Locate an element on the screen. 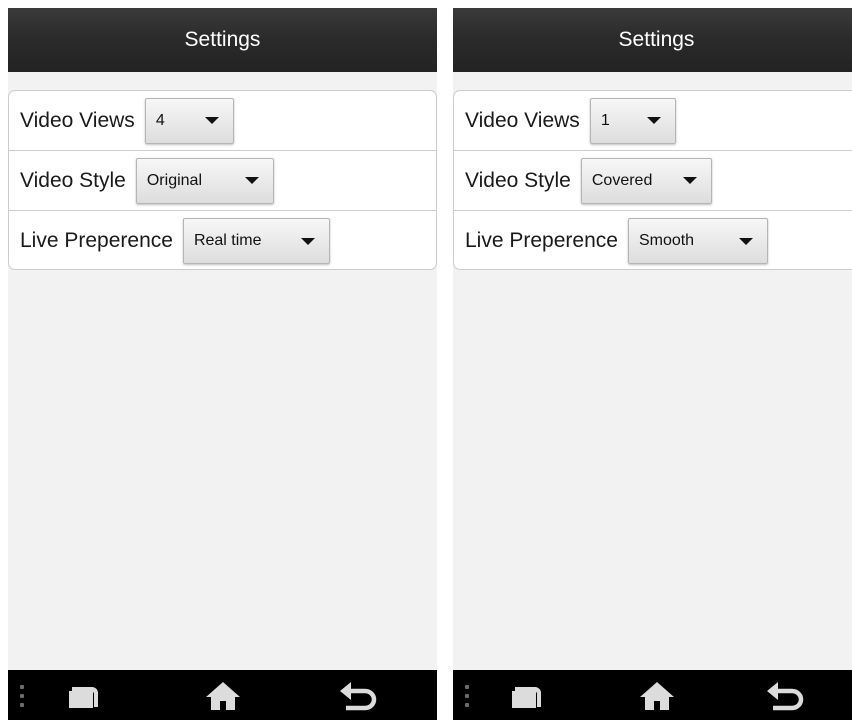 The height and width of the screenshot is (720, 852). video-style-value: Covered is located at coordinates (622, 180).